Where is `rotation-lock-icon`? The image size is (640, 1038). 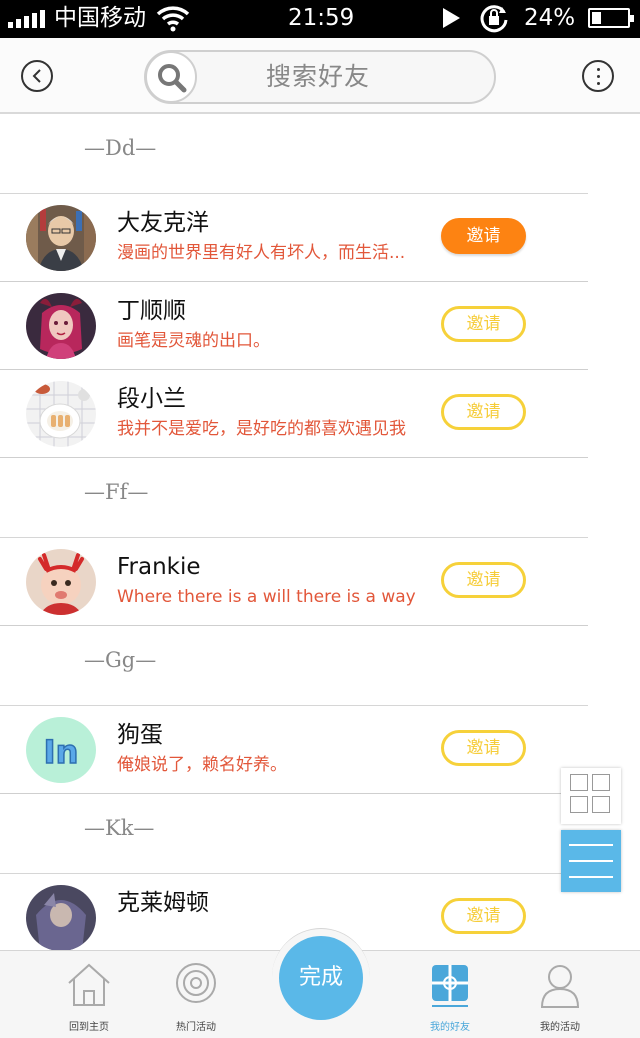
rotation-lock-icon is located at coordinates (494, 20).